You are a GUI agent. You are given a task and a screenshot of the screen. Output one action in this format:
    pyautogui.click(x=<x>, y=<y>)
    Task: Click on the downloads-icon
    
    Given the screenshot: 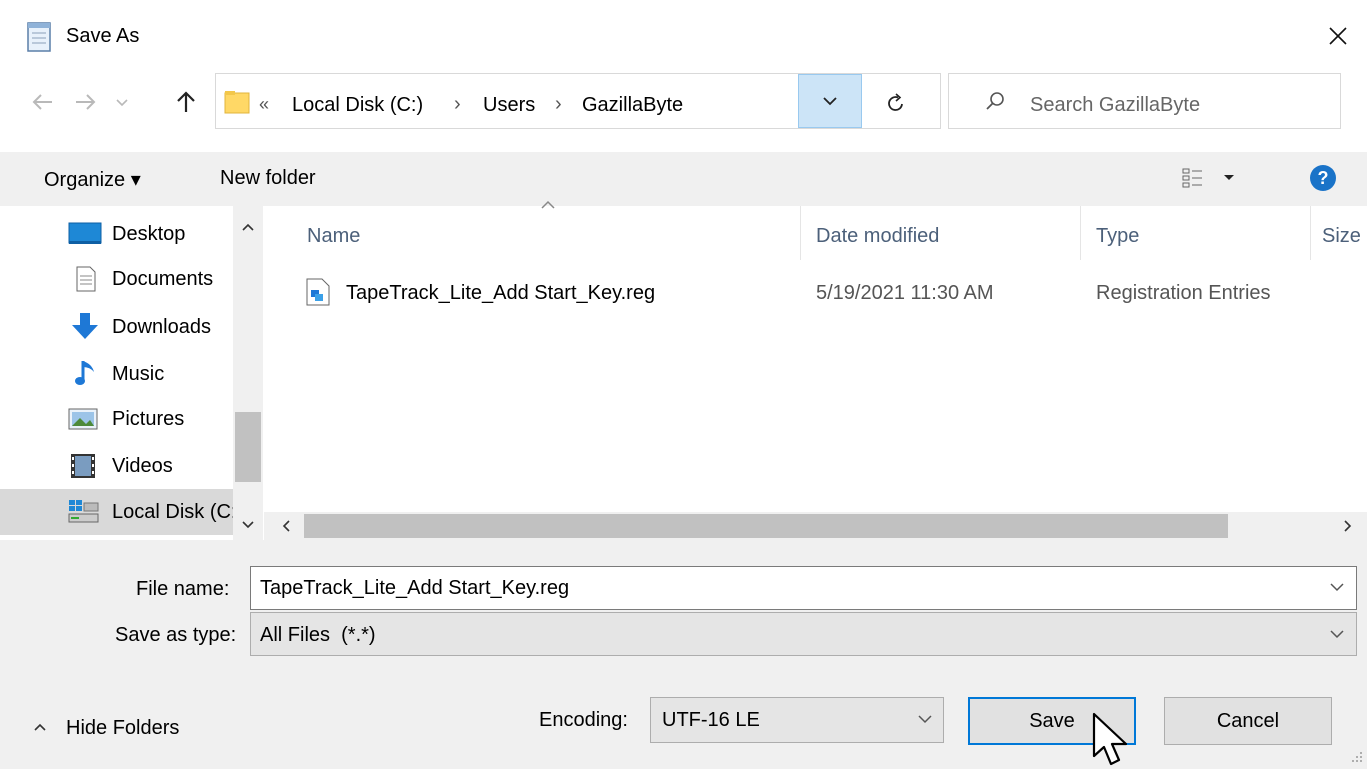 What is the action you would take?
    pyautogui.click(x=85, y=326)
    